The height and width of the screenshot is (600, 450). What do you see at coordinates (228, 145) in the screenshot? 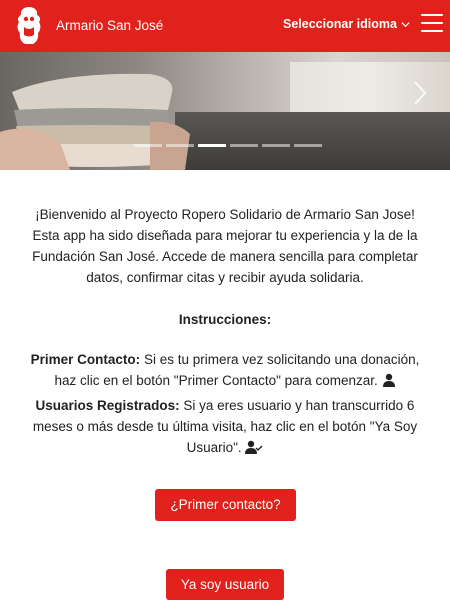
I see `carousel-indicators` at bounding box center [228, 145].